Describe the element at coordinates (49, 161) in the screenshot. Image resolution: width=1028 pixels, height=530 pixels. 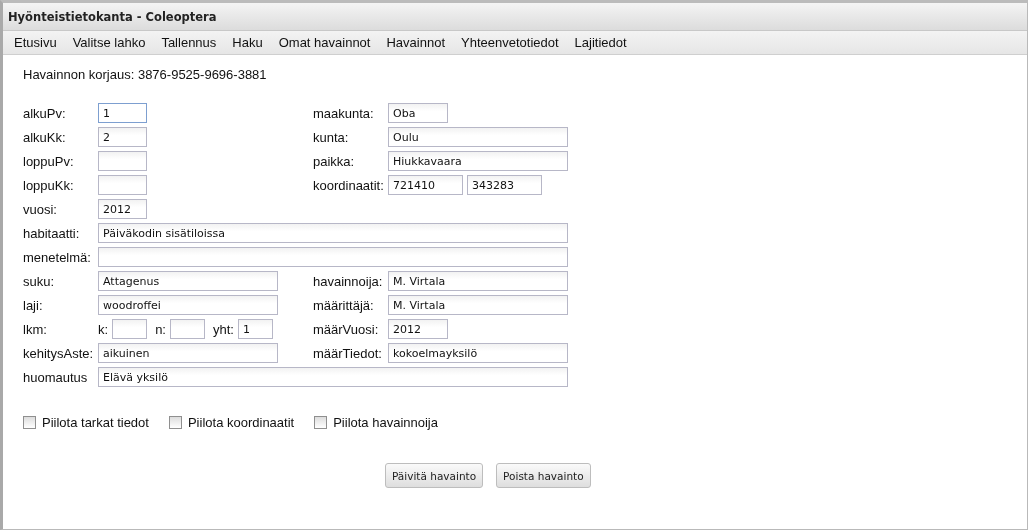
I see `field-label: loppuPv:` at that location.